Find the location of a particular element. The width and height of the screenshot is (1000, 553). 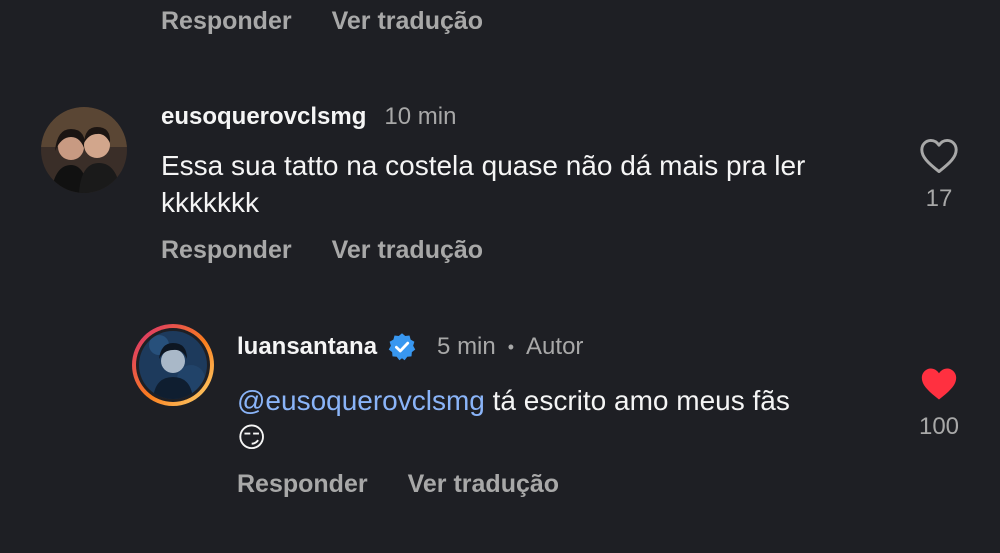

like-count: 17 is located at coordinates (939, 198).